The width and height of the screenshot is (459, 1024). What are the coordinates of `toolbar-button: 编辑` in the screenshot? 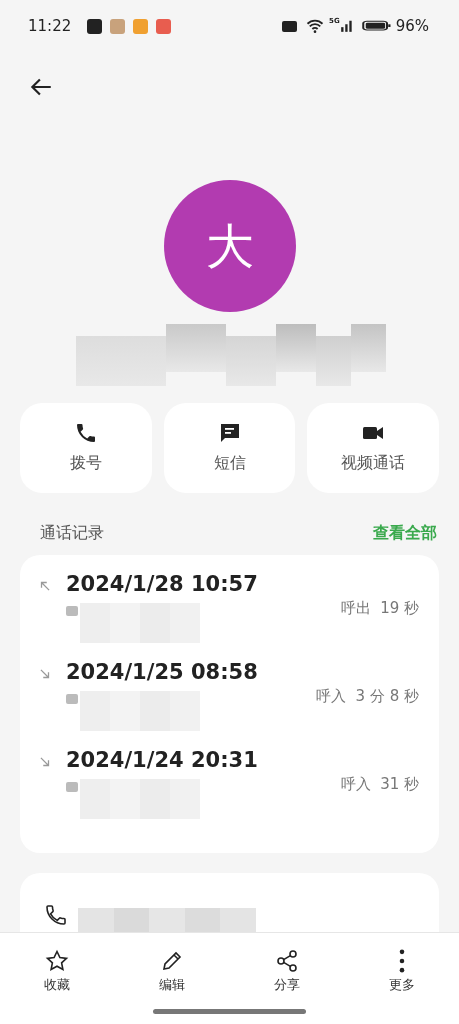 It's located at (172, 972).